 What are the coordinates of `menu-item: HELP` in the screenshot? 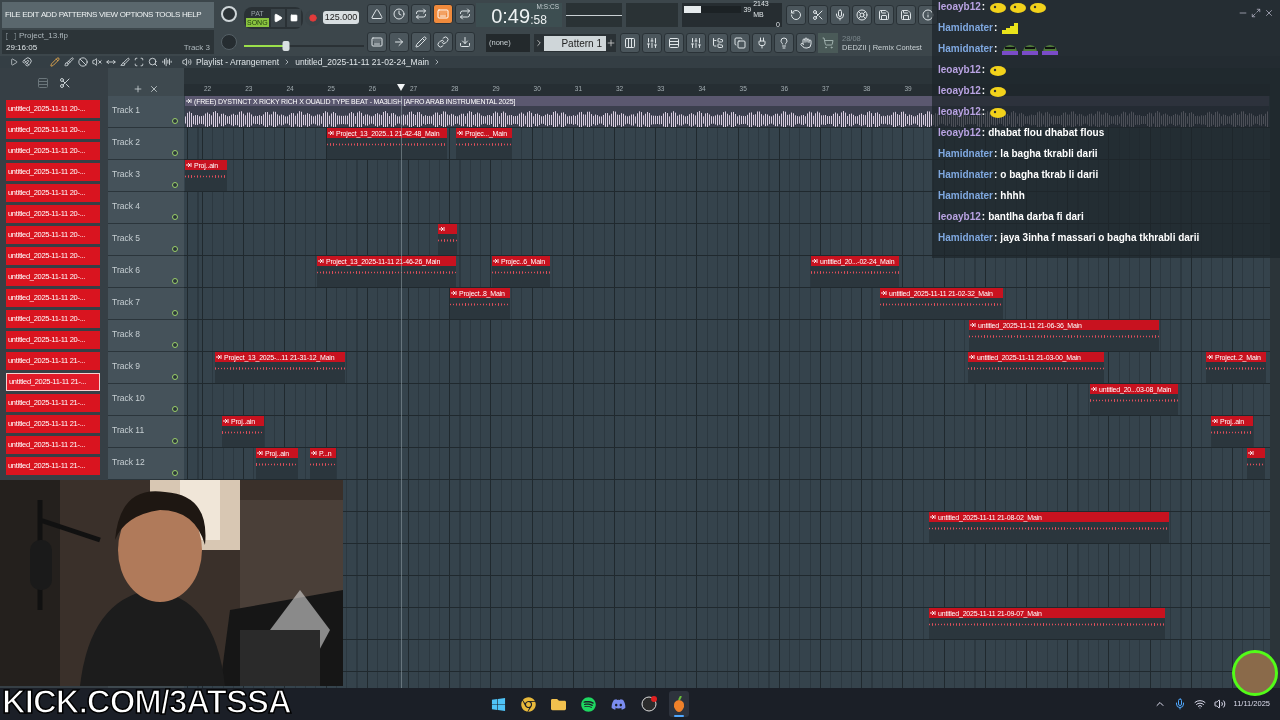 It's located at (192, 15).